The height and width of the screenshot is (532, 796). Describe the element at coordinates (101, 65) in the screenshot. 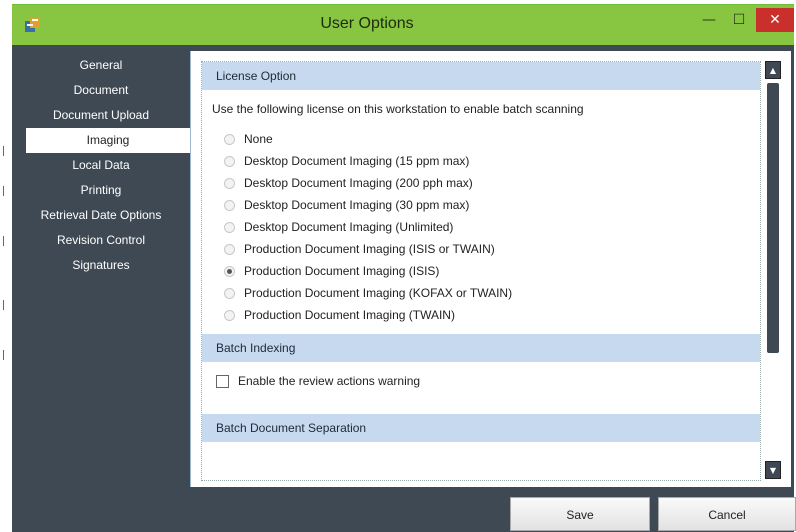

I see `sidebar-item-general: General` at that location.